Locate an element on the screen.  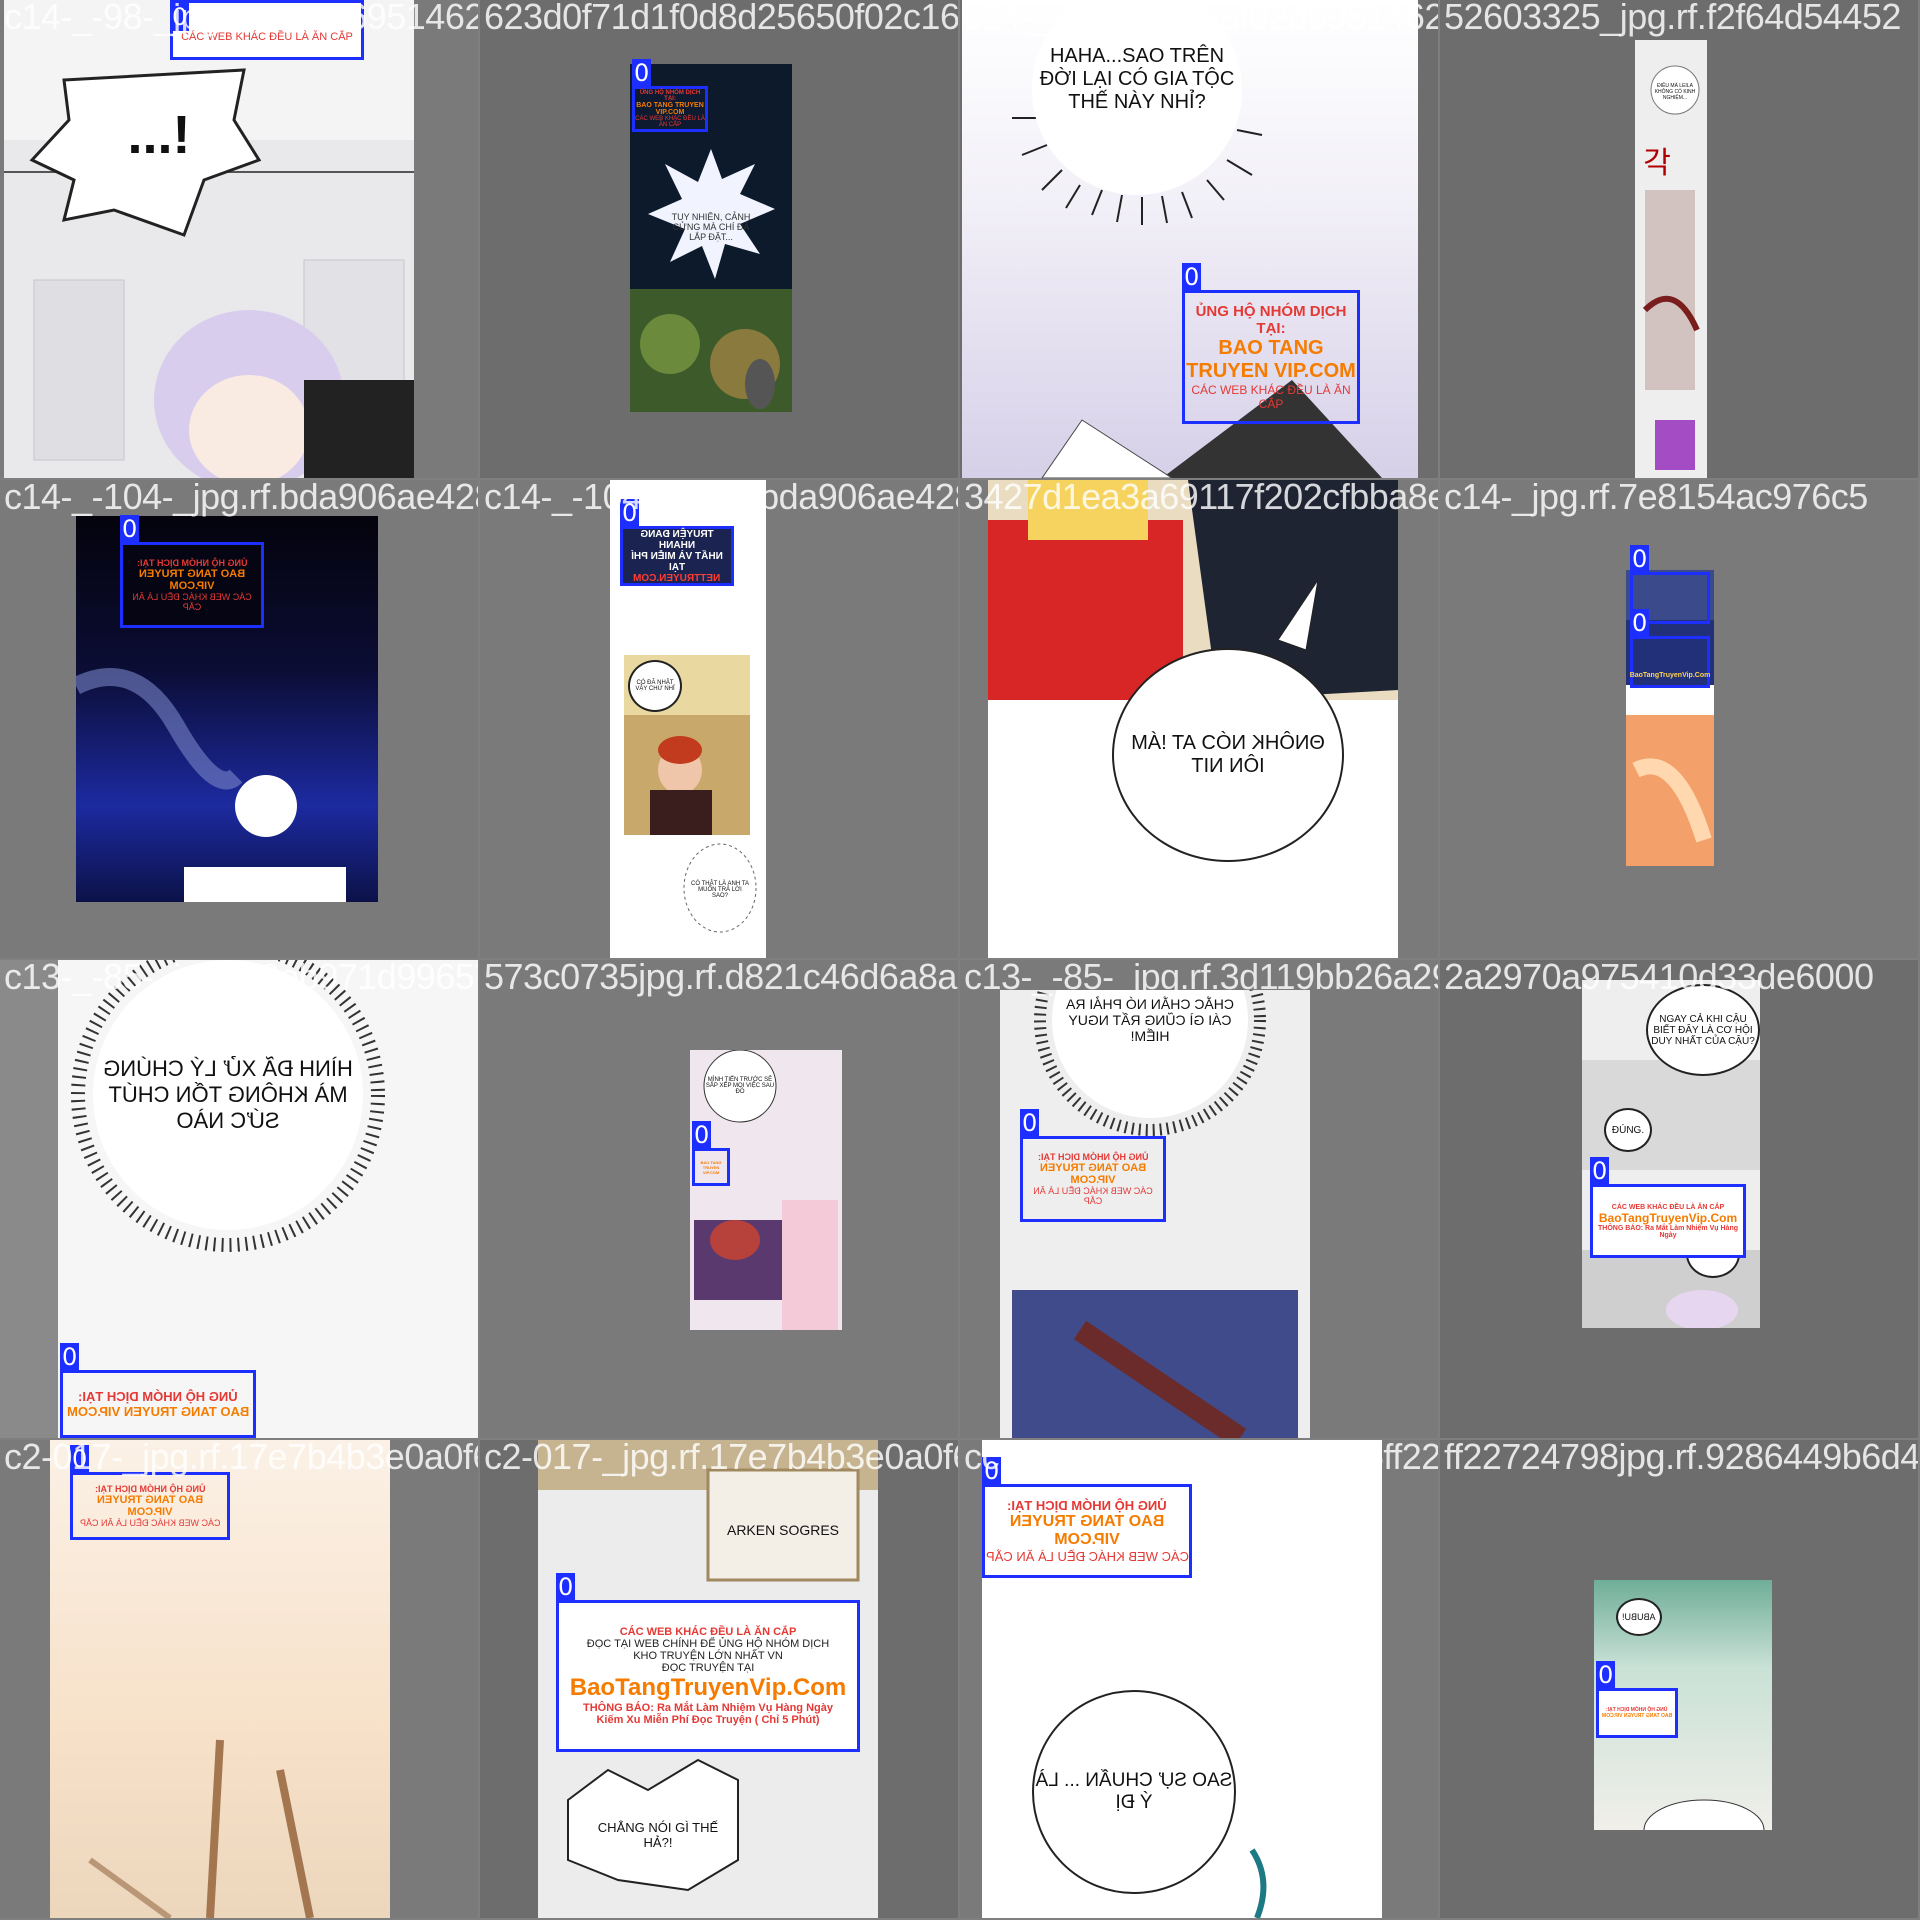
ad-banner: BaoTangTruyenVip.Com is located at coordinates (1670, 675).